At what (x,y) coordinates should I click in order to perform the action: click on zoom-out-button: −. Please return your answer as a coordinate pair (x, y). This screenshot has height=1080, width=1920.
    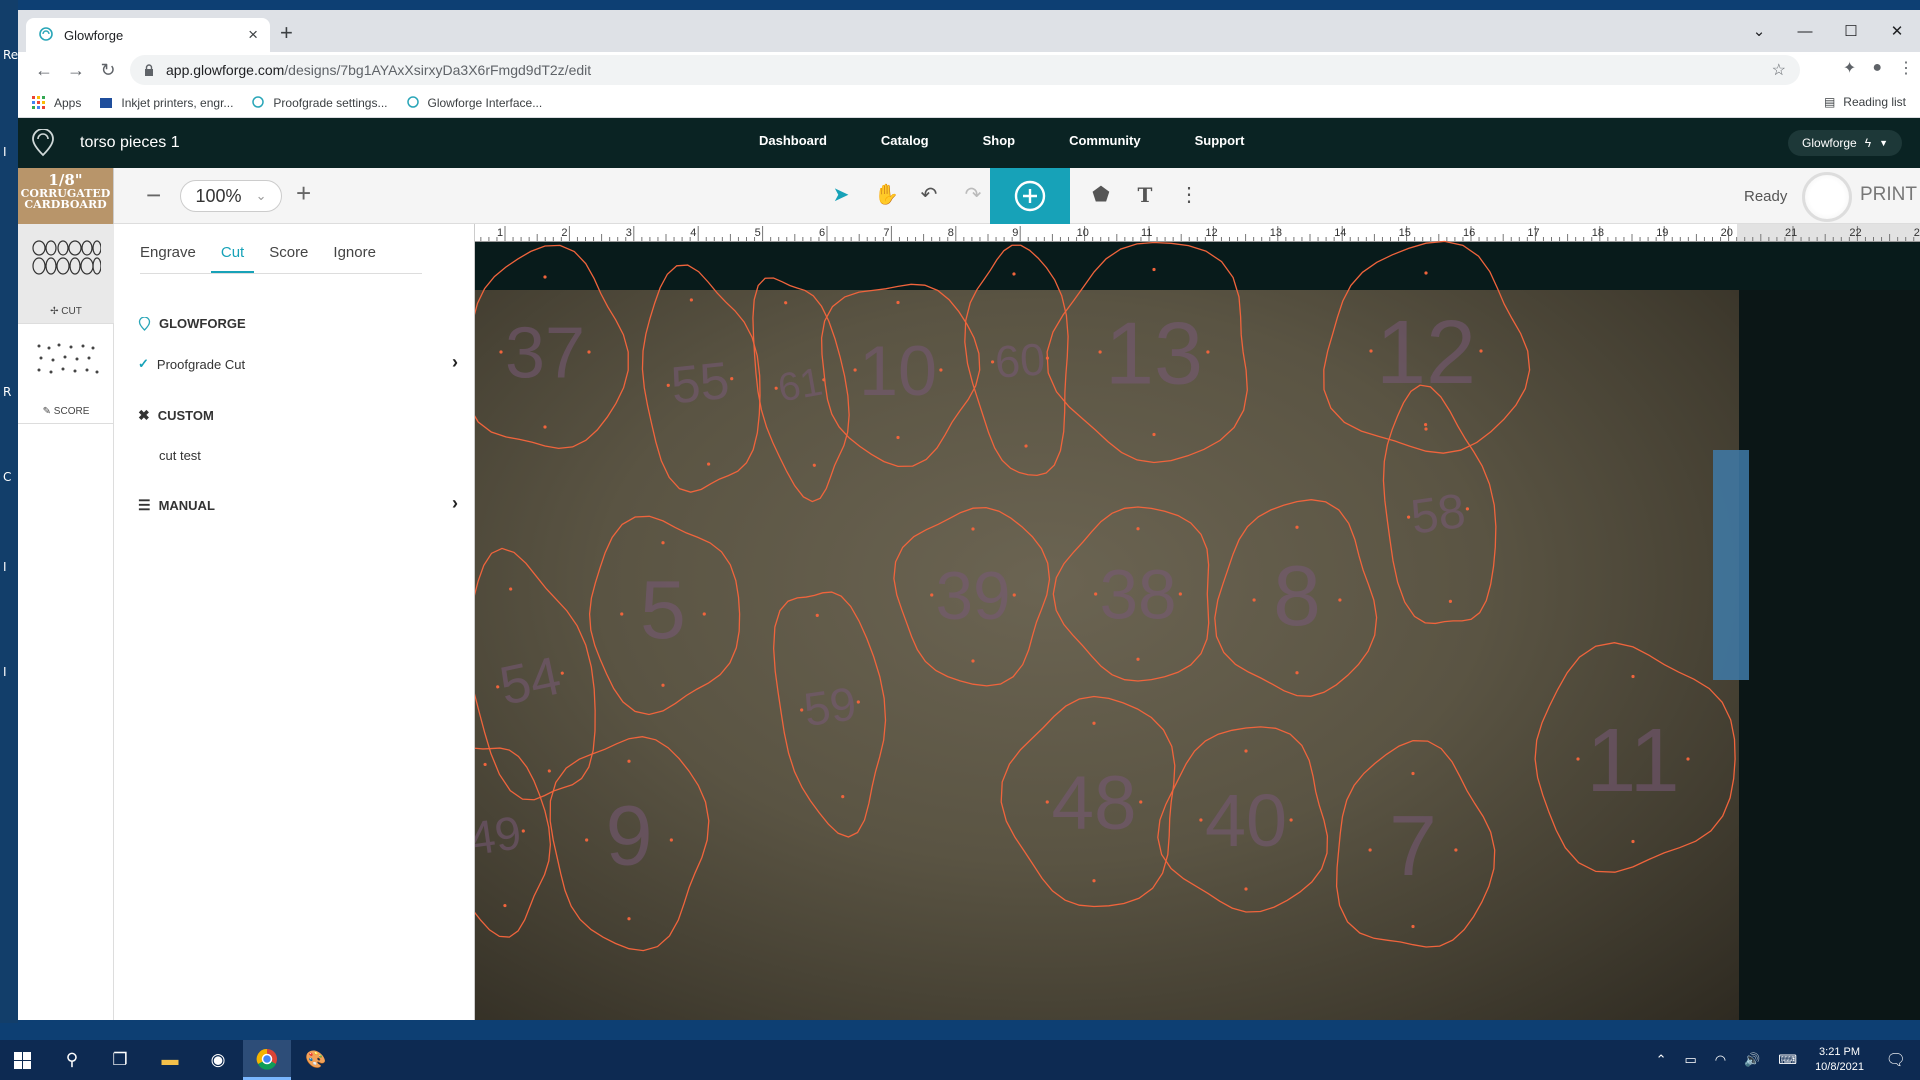
    Looking at the image, I should click on (153, 195).